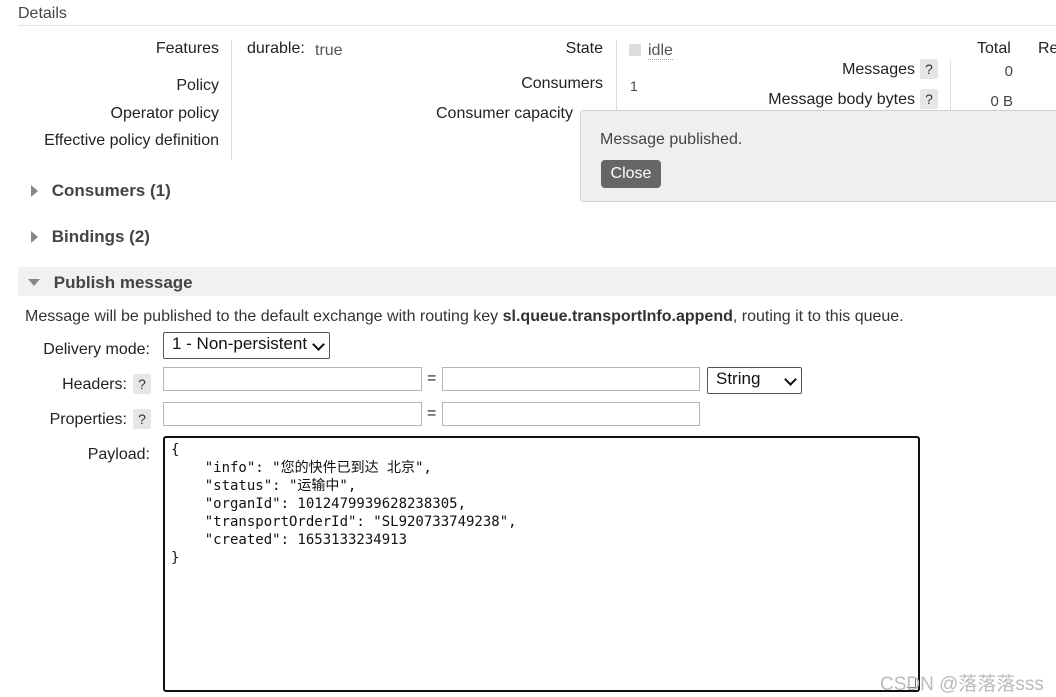 Image resolution: width=1056 pixels, height=697 pixels. I want to click on properties-help-icon: ?, so click(142, 419).